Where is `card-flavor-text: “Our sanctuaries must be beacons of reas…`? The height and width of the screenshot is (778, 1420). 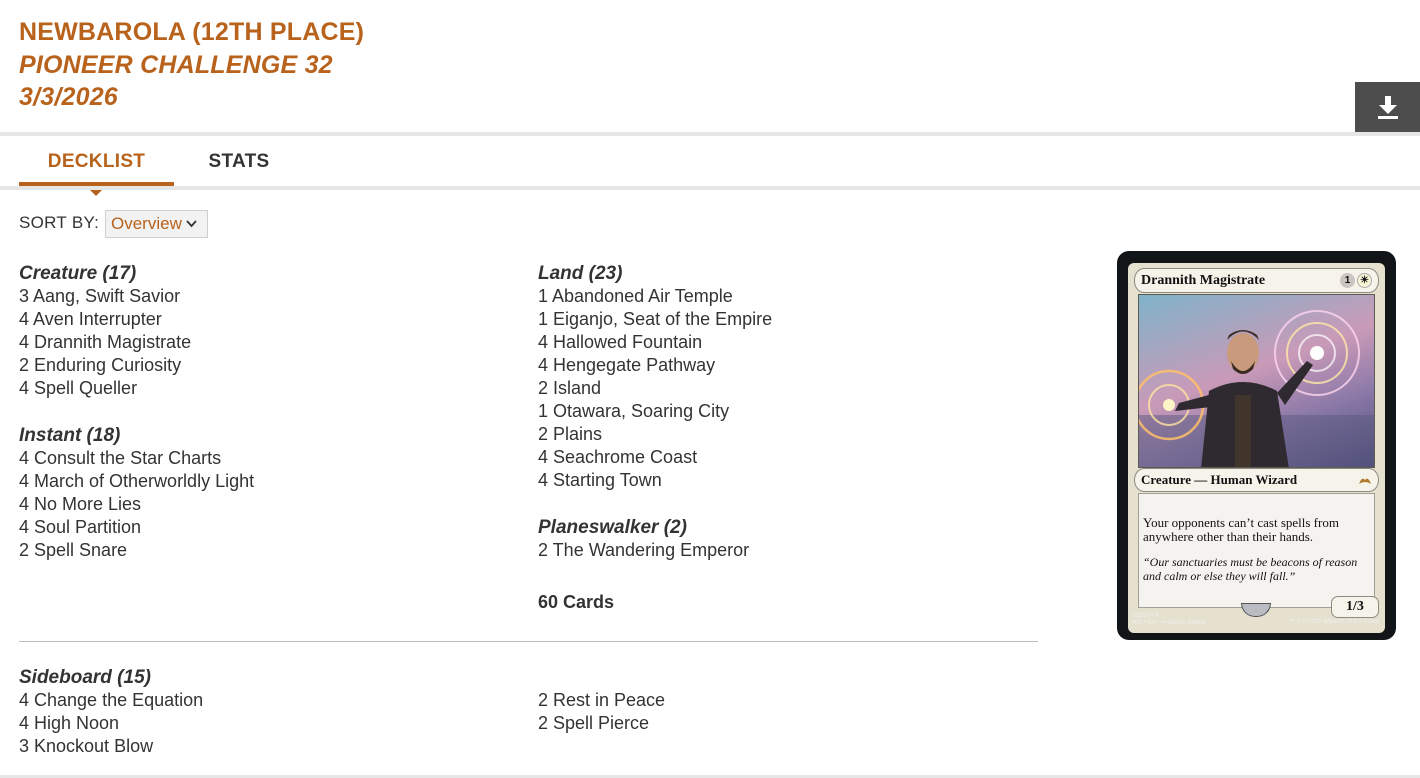
card-flavor-text: “Our sanctuaries must be beacons of reas… is located at coordinates (1250, 569).